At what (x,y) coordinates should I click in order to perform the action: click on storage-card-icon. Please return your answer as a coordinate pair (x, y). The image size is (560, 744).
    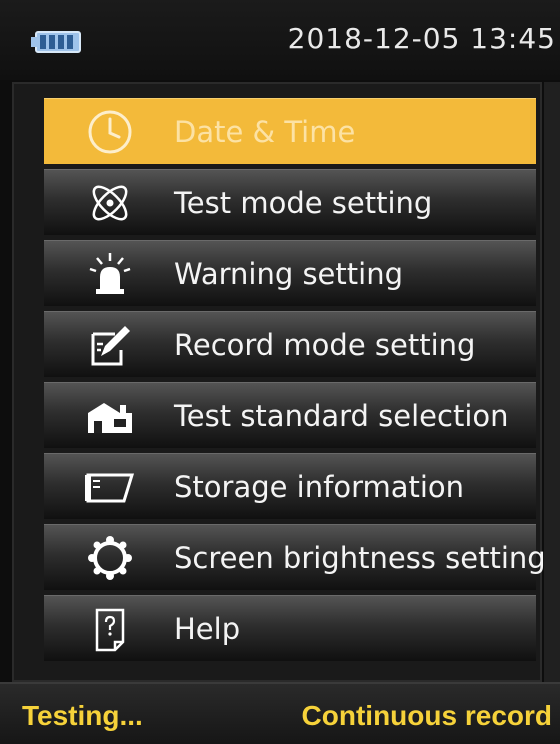
    Looking at the image, I should click on (110, 487).